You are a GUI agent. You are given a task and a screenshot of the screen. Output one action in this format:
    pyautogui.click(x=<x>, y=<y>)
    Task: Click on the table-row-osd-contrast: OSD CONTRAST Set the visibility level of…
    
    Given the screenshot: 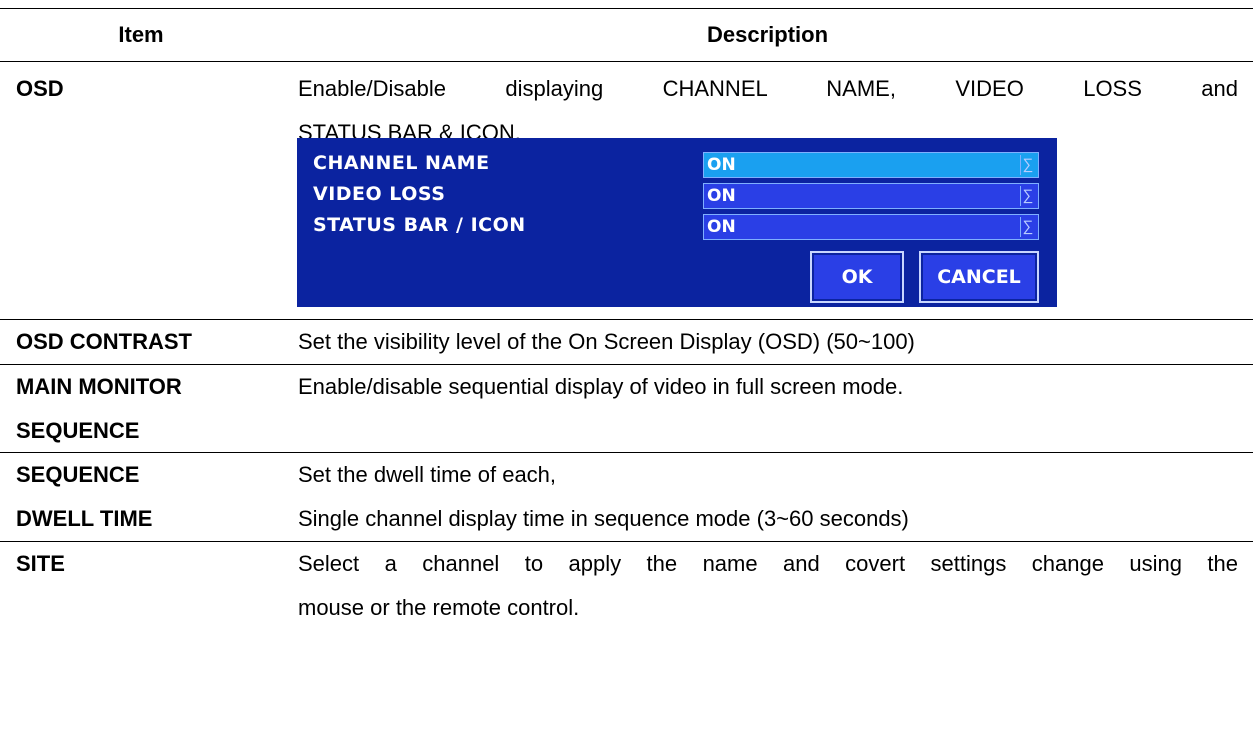 What is the action you would take?
    pyautogui.click(x=626, y=342)
    